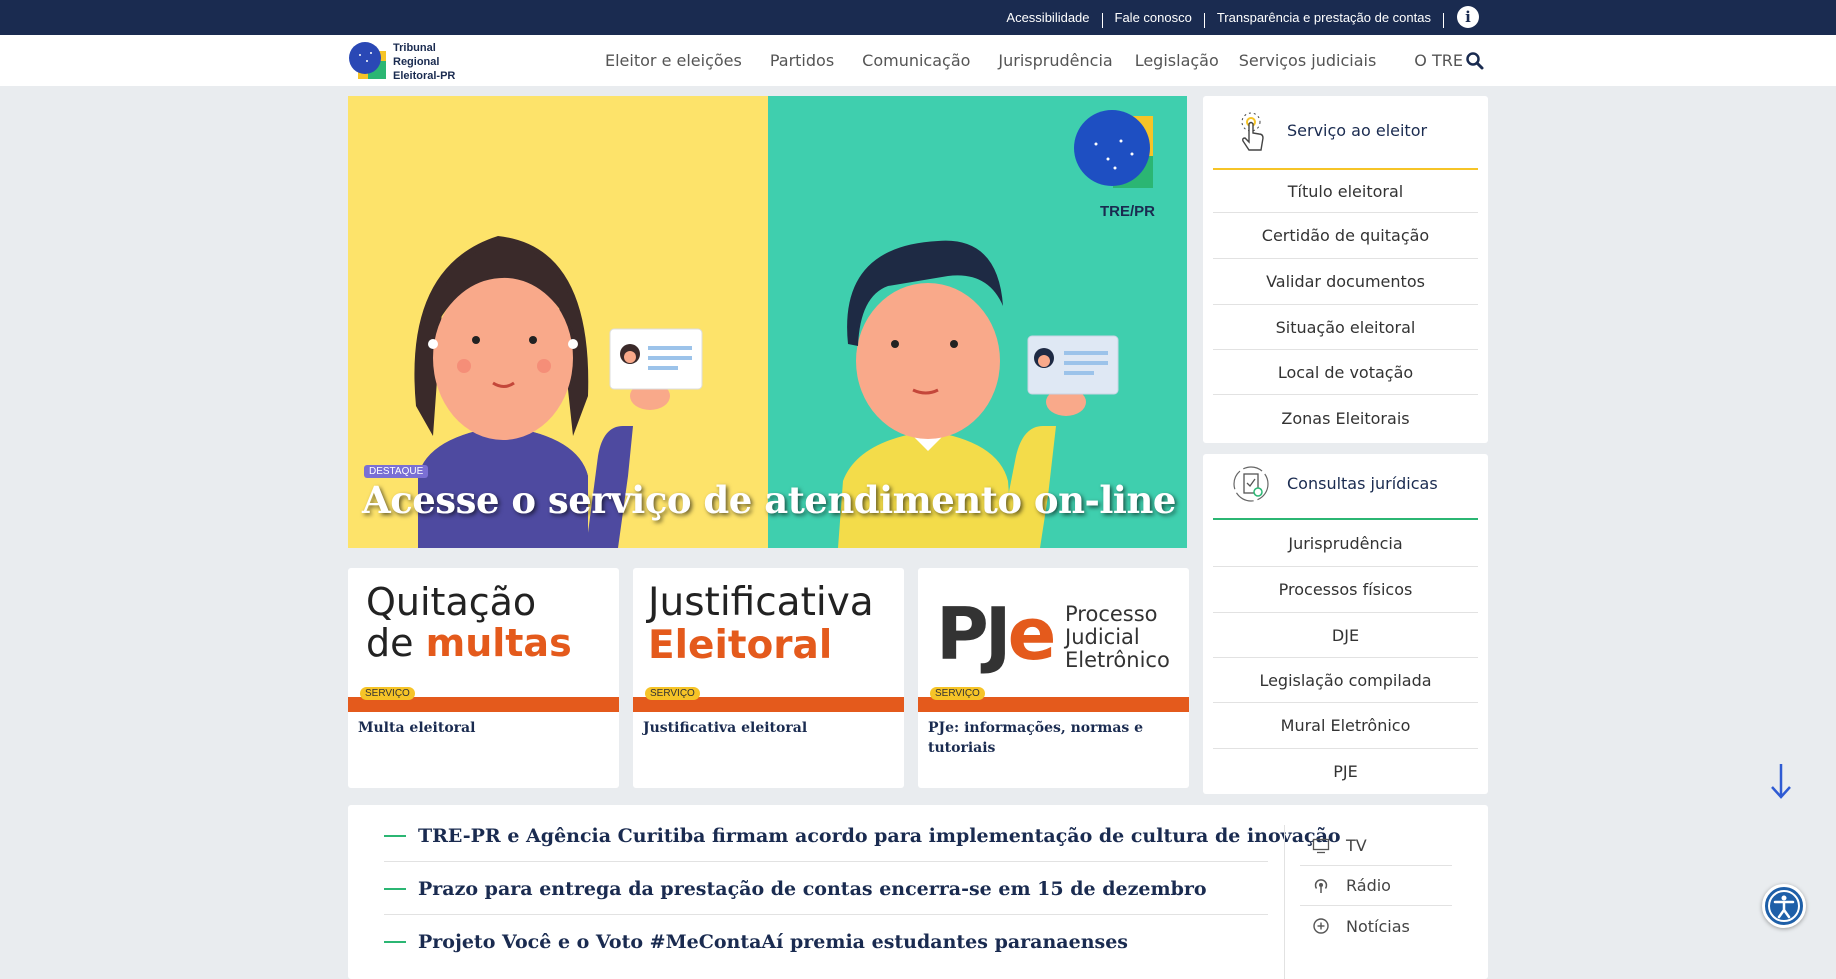  Describe the element at coordinates (1376, 846) in the screenshot. I see `media-link-tv: TV` at that location.